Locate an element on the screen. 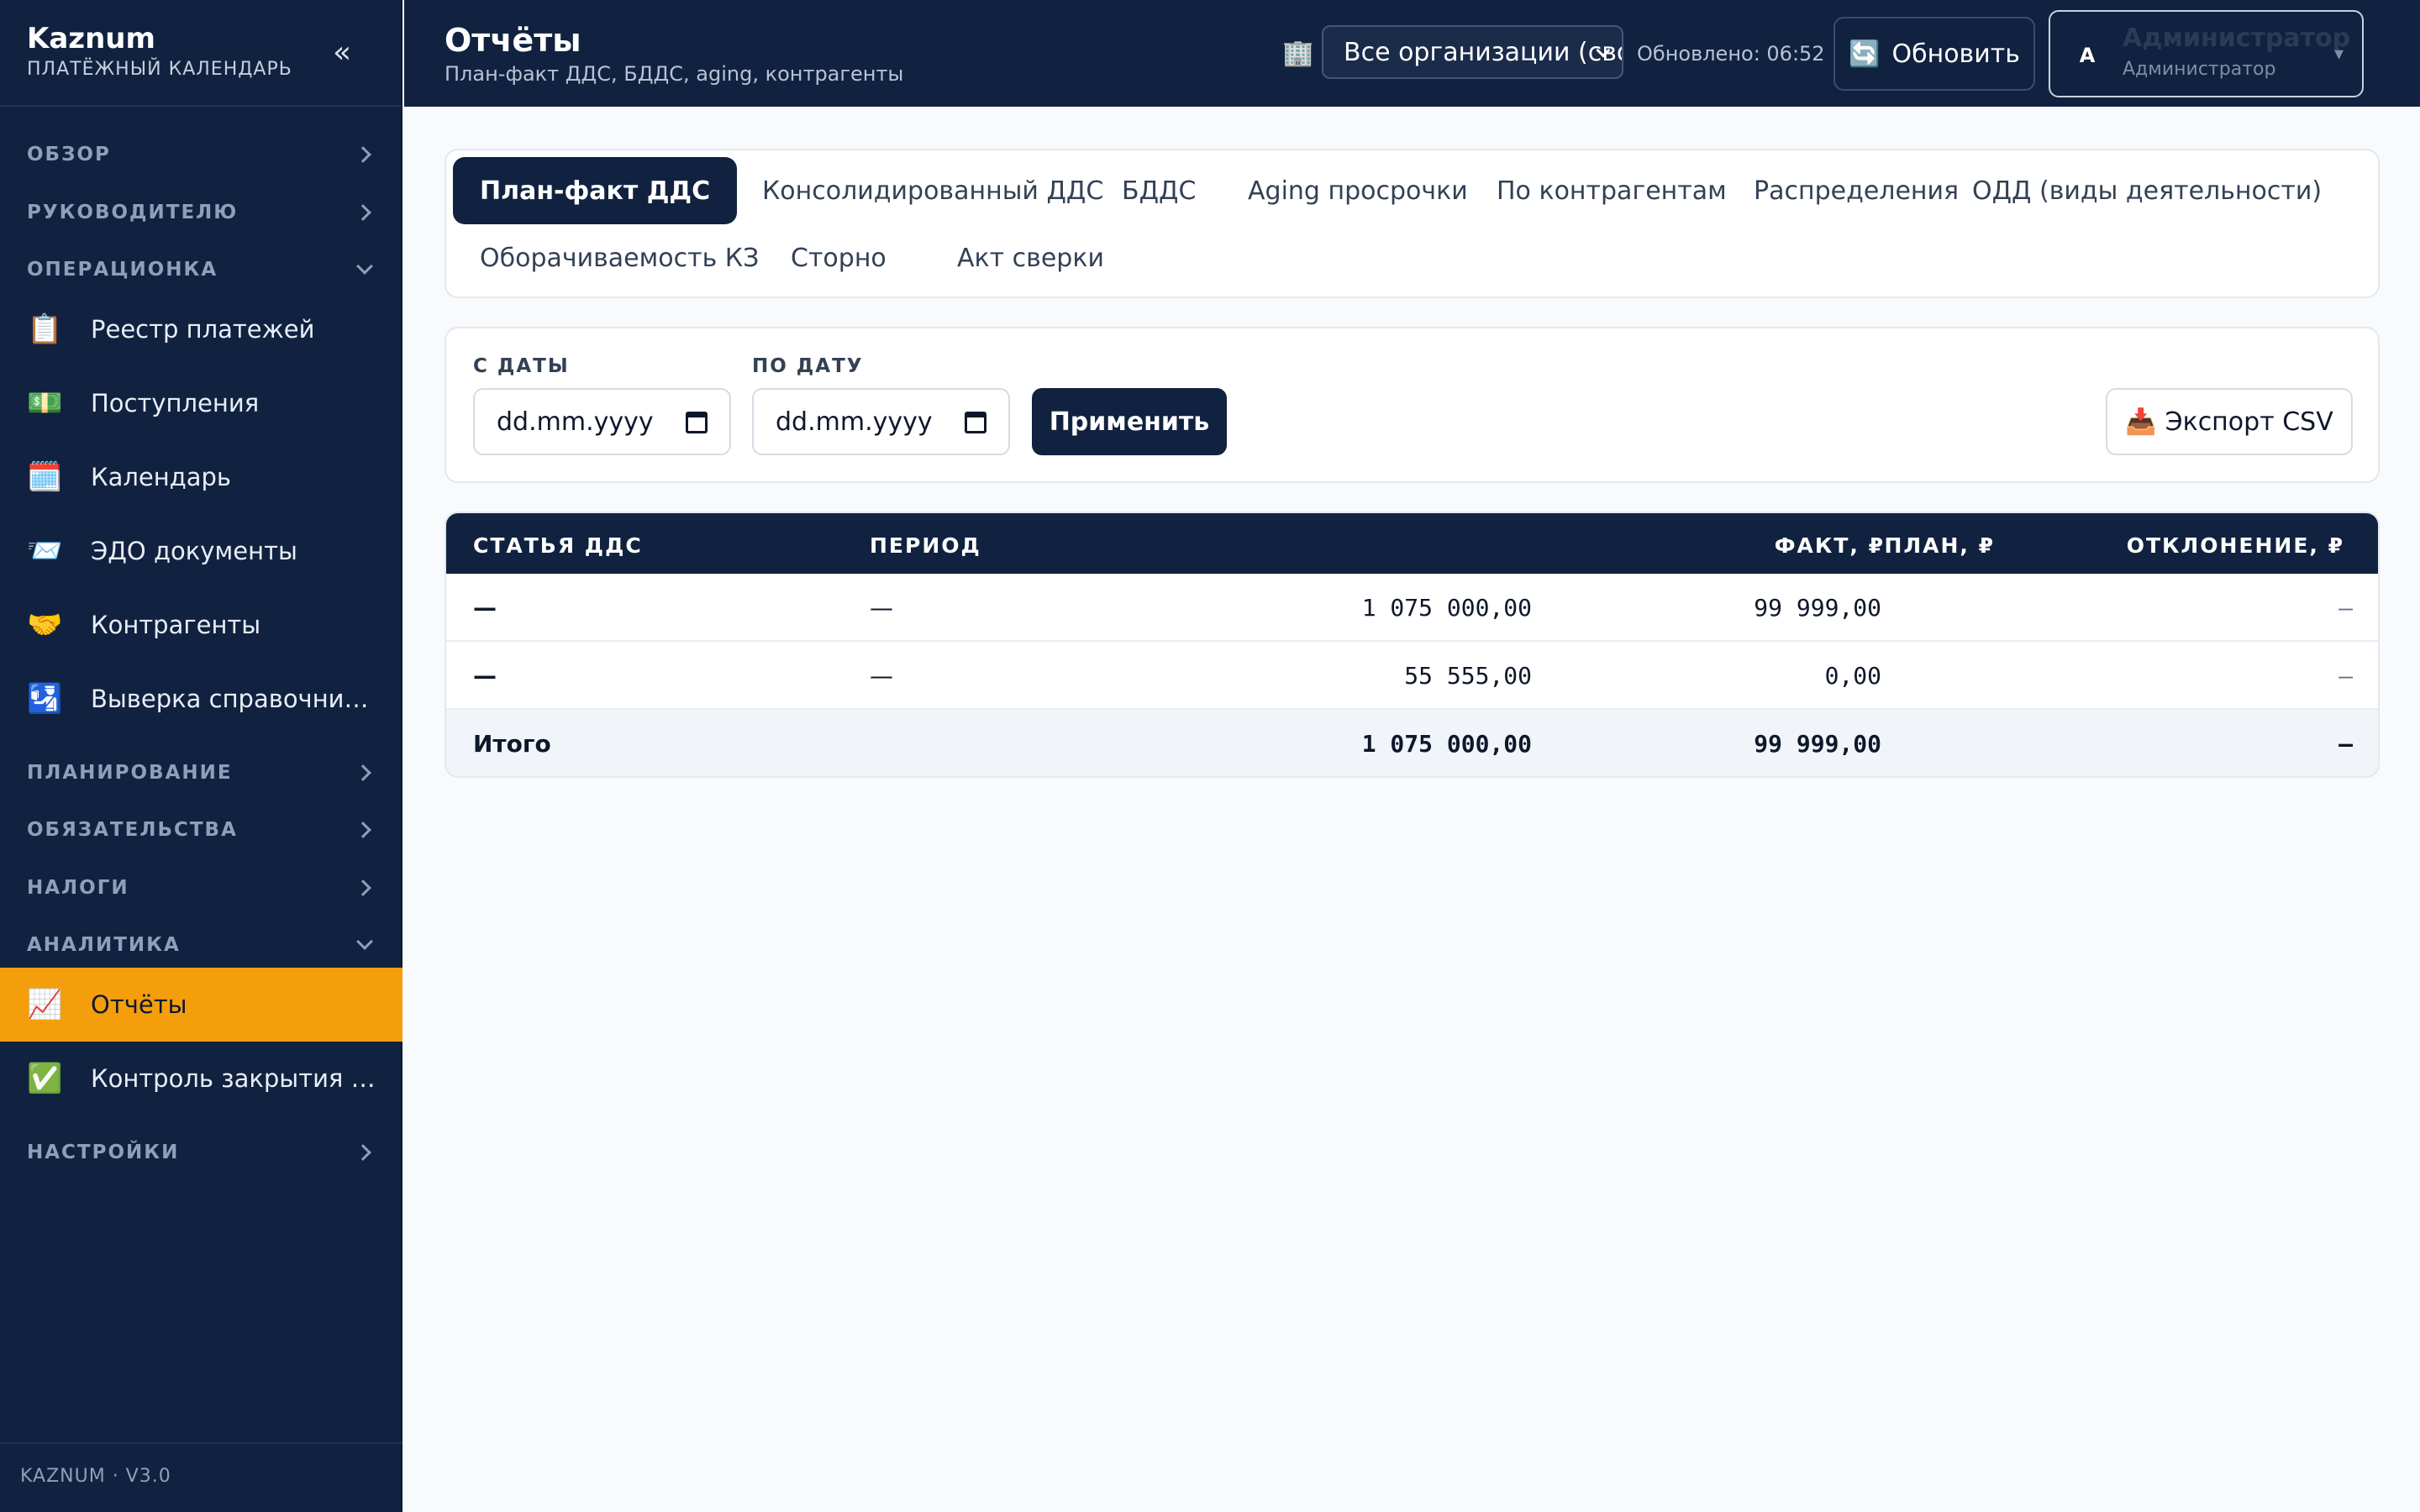  from-date-value: dd.mm.yyyy is located at coordinates (575, 422).